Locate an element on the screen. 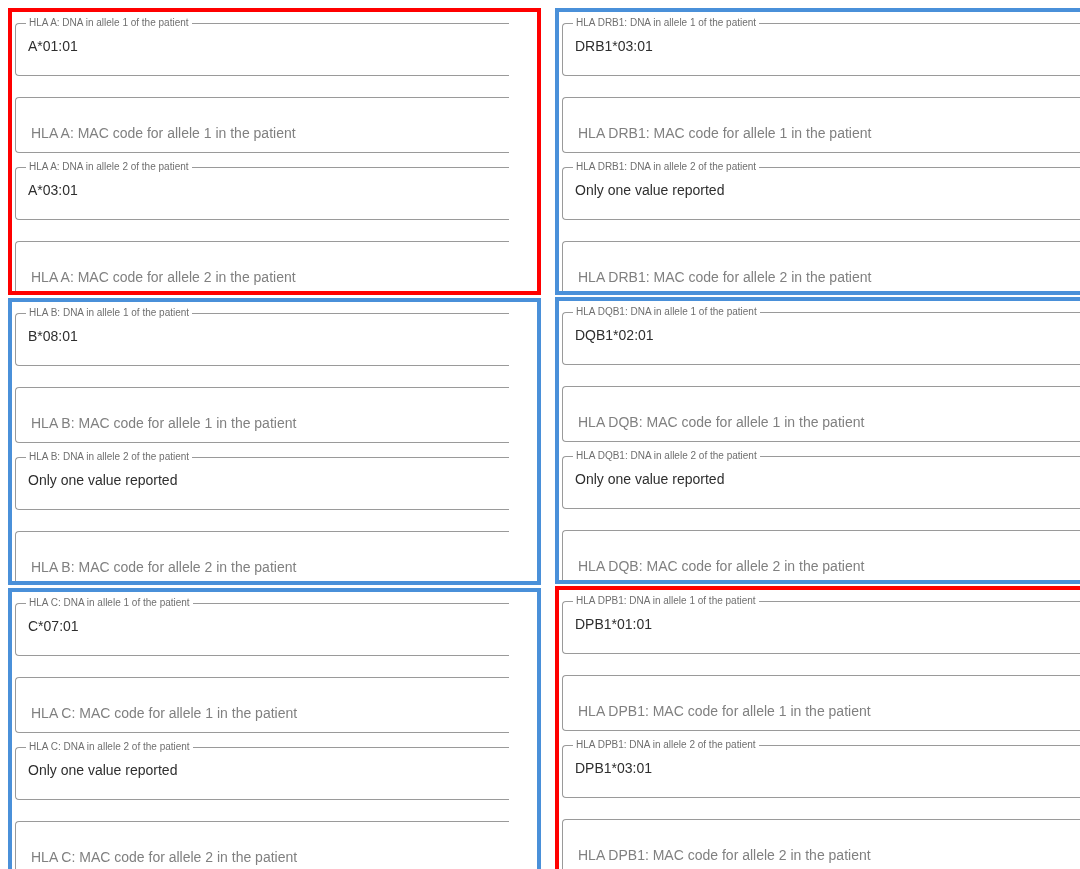  input-field: HLA A: MAC code for allele 1 in the patient is located at coordinates (262, 125).